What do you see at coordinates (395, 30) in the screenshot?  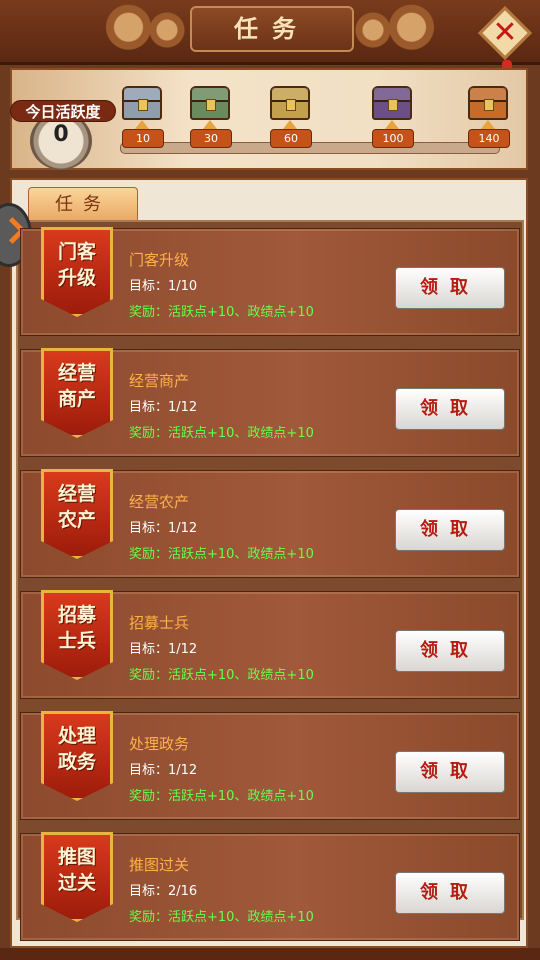 I see `cloud-ornament-right` at bounding box center [395, 30].